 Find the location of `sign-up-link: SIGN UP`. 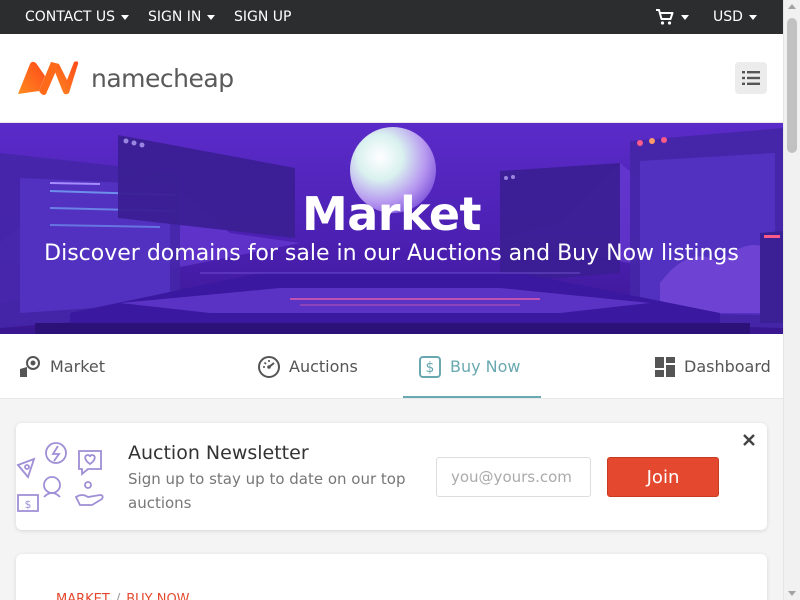

sign-up-link: SIGN UP is located at coordinates (262, 17).